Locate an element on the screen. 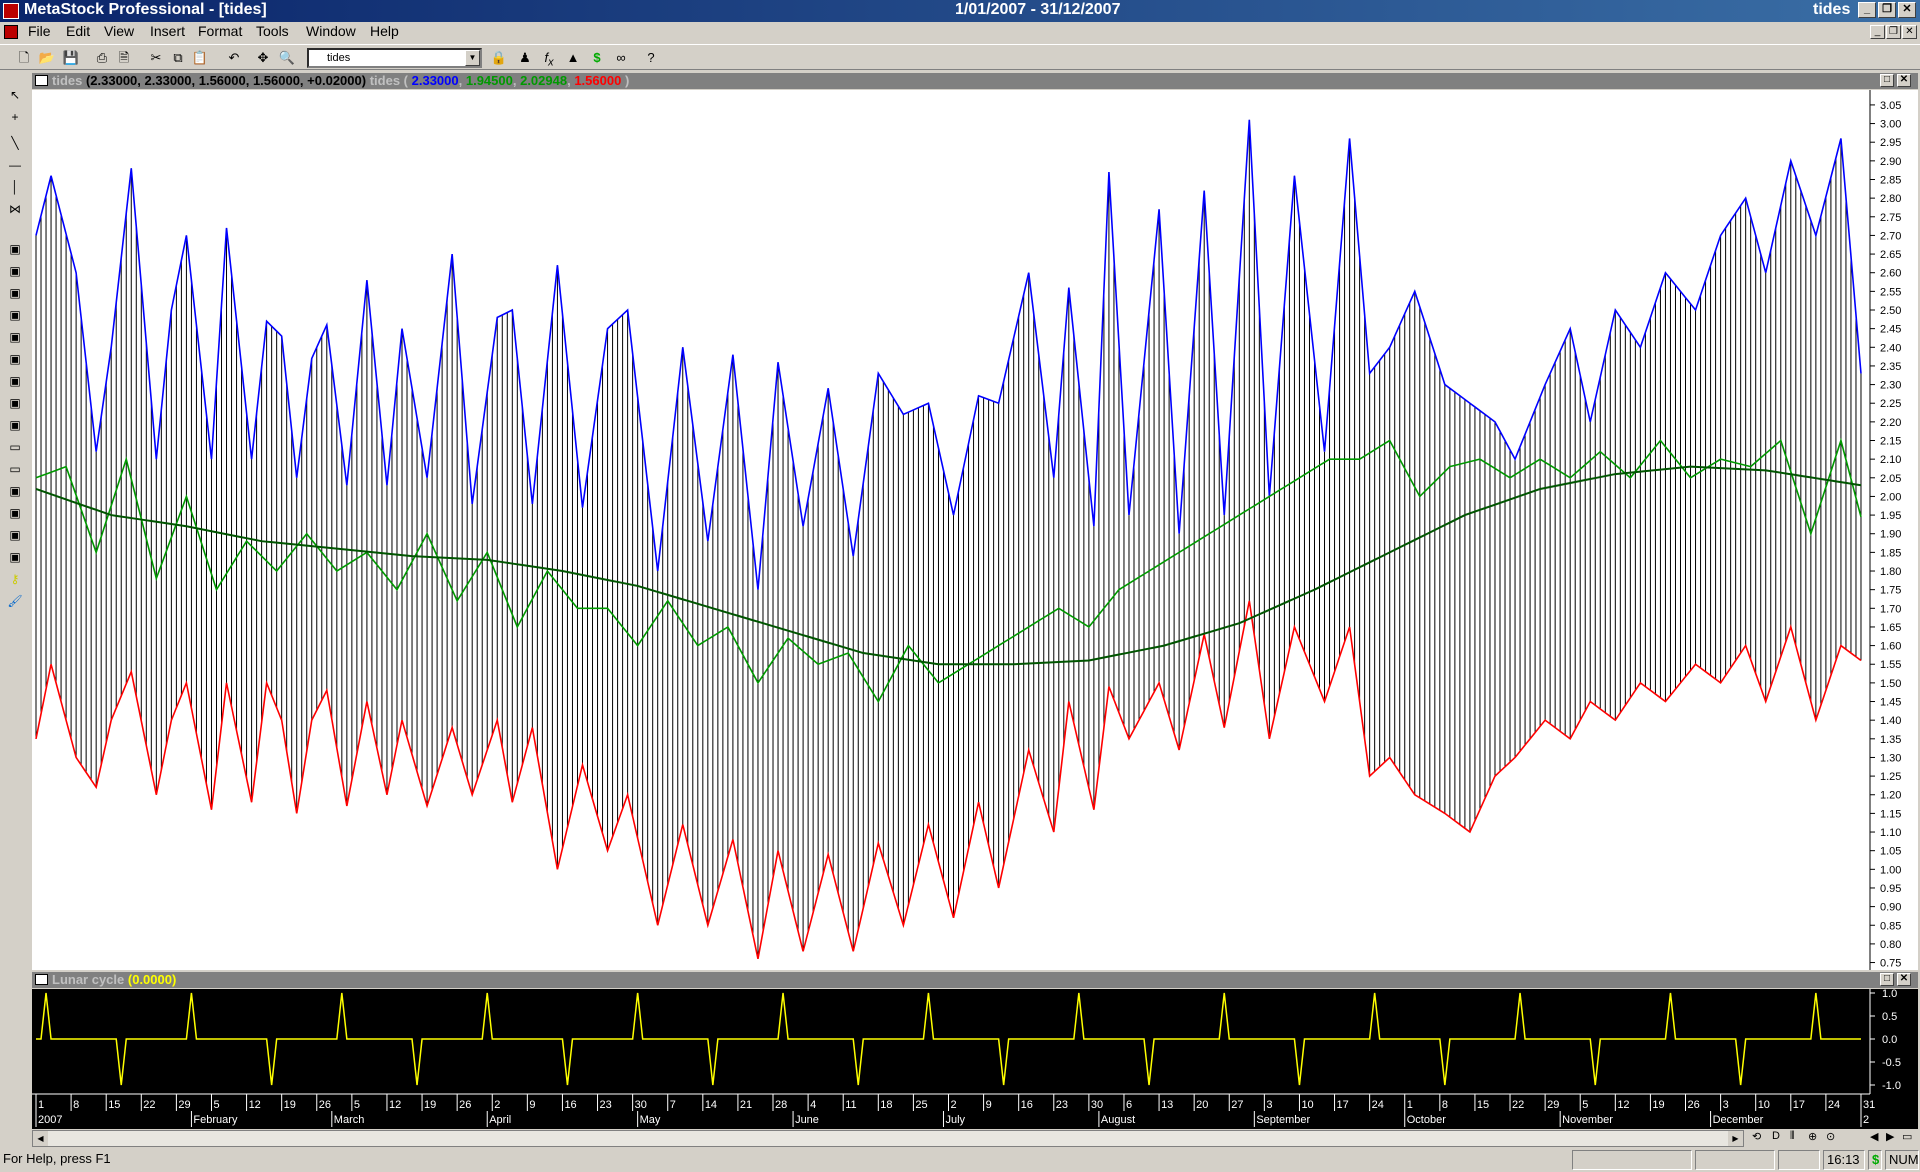  scroll-d-icon: D is located at coordinates (1776, 1136).